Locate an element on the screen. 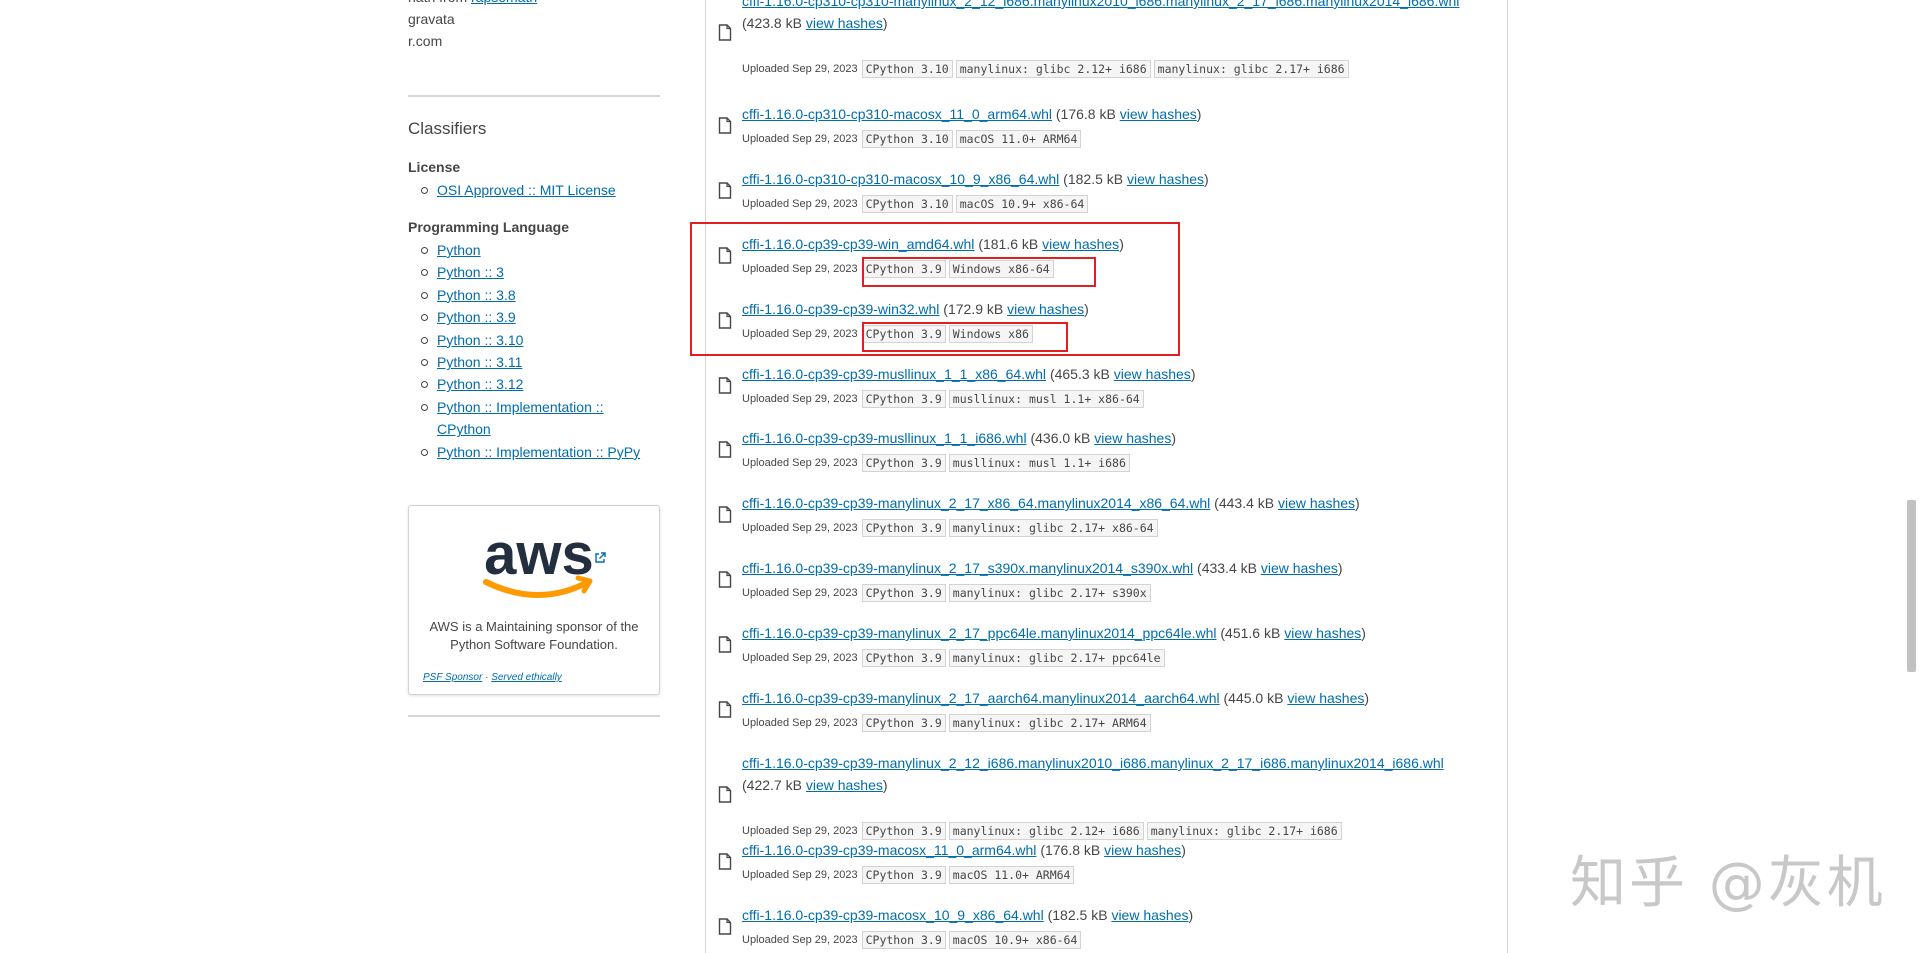  file-size: (422.7 kB is located at coordinates (772, 785).